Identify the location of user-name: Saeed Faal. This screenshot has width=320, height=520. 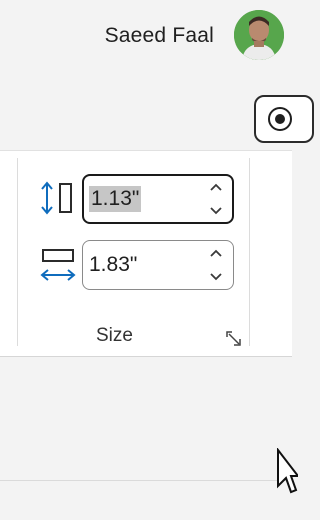
(159, 36).